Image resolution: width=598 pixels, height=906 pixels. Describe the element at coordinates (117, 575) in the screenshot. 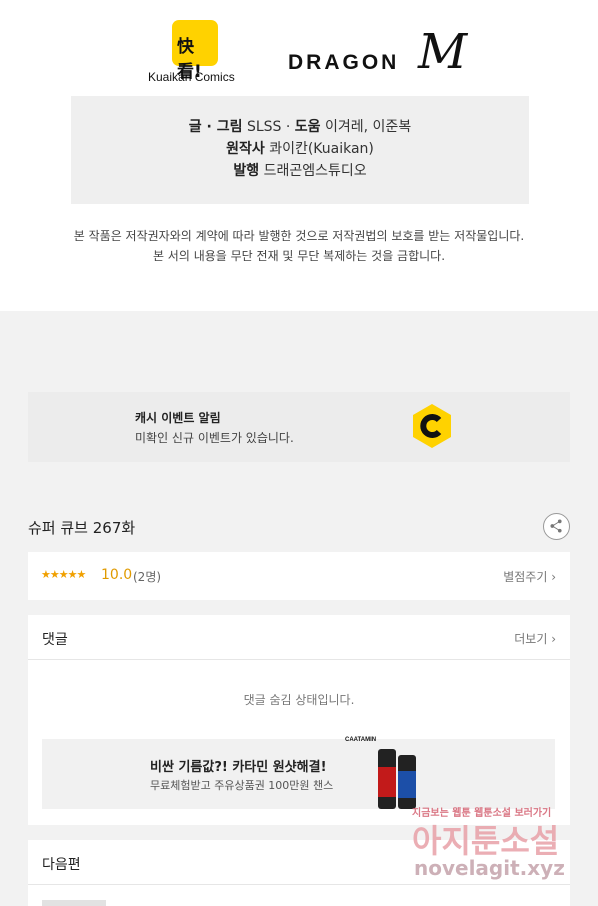

I see `rating-score: 10.0` at that location.